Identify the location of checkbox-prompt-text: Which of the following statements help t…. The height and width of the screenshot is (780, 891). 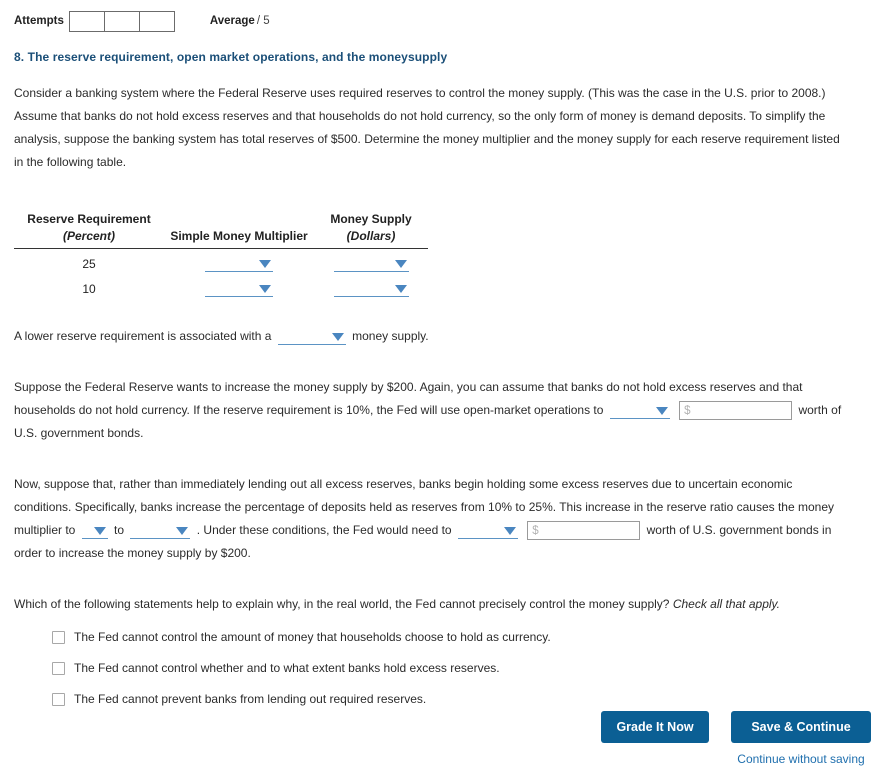
(342, 604).